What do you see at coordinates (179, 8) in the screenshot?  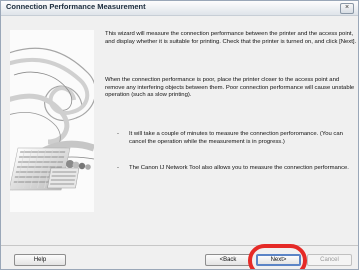 I see `title-bar: Connection Performance Measurement ×` at bounding box center [179, 8].